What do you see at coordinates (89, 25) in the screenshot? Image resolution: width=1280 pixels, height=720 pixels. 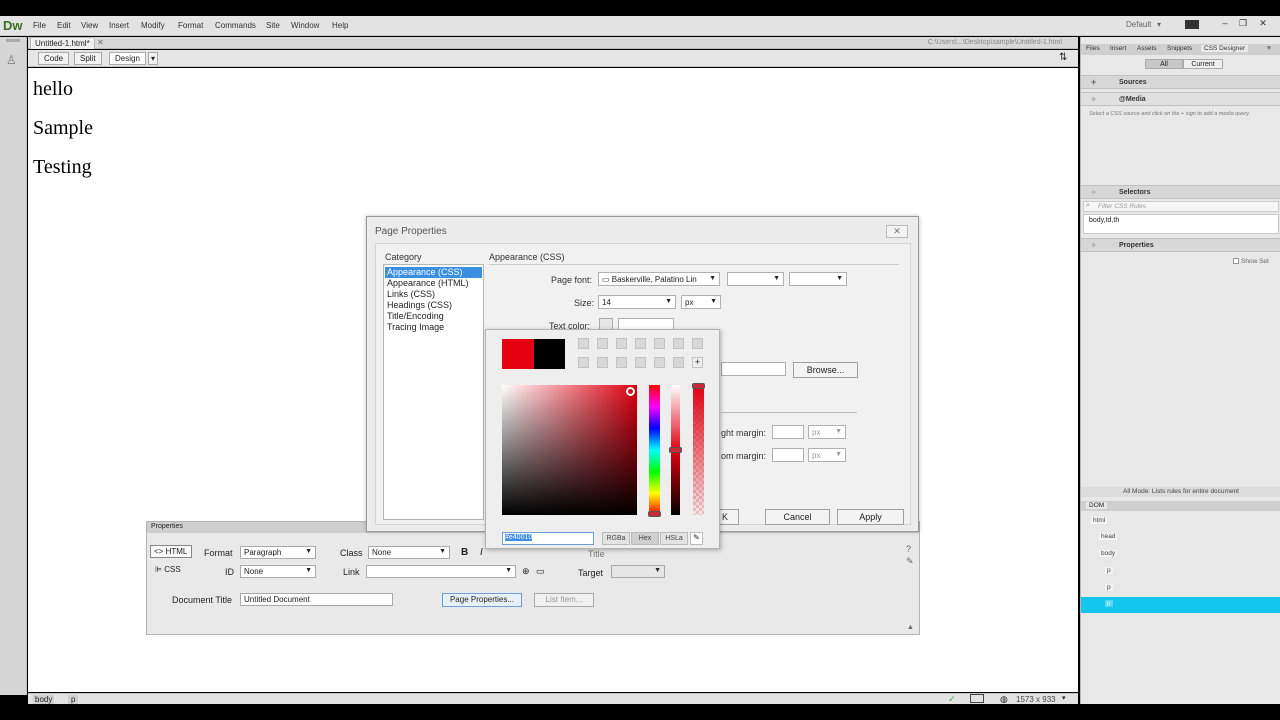 I see `menu-view: View` at bounding box center [89, 25].